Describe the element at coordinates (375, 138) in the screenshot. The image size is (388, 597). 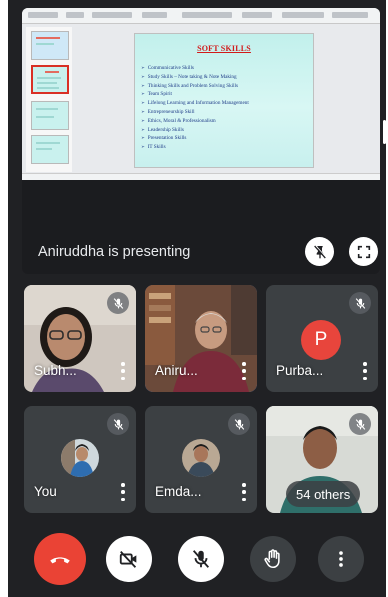
I see `stage-scroll-indicator` at that location.